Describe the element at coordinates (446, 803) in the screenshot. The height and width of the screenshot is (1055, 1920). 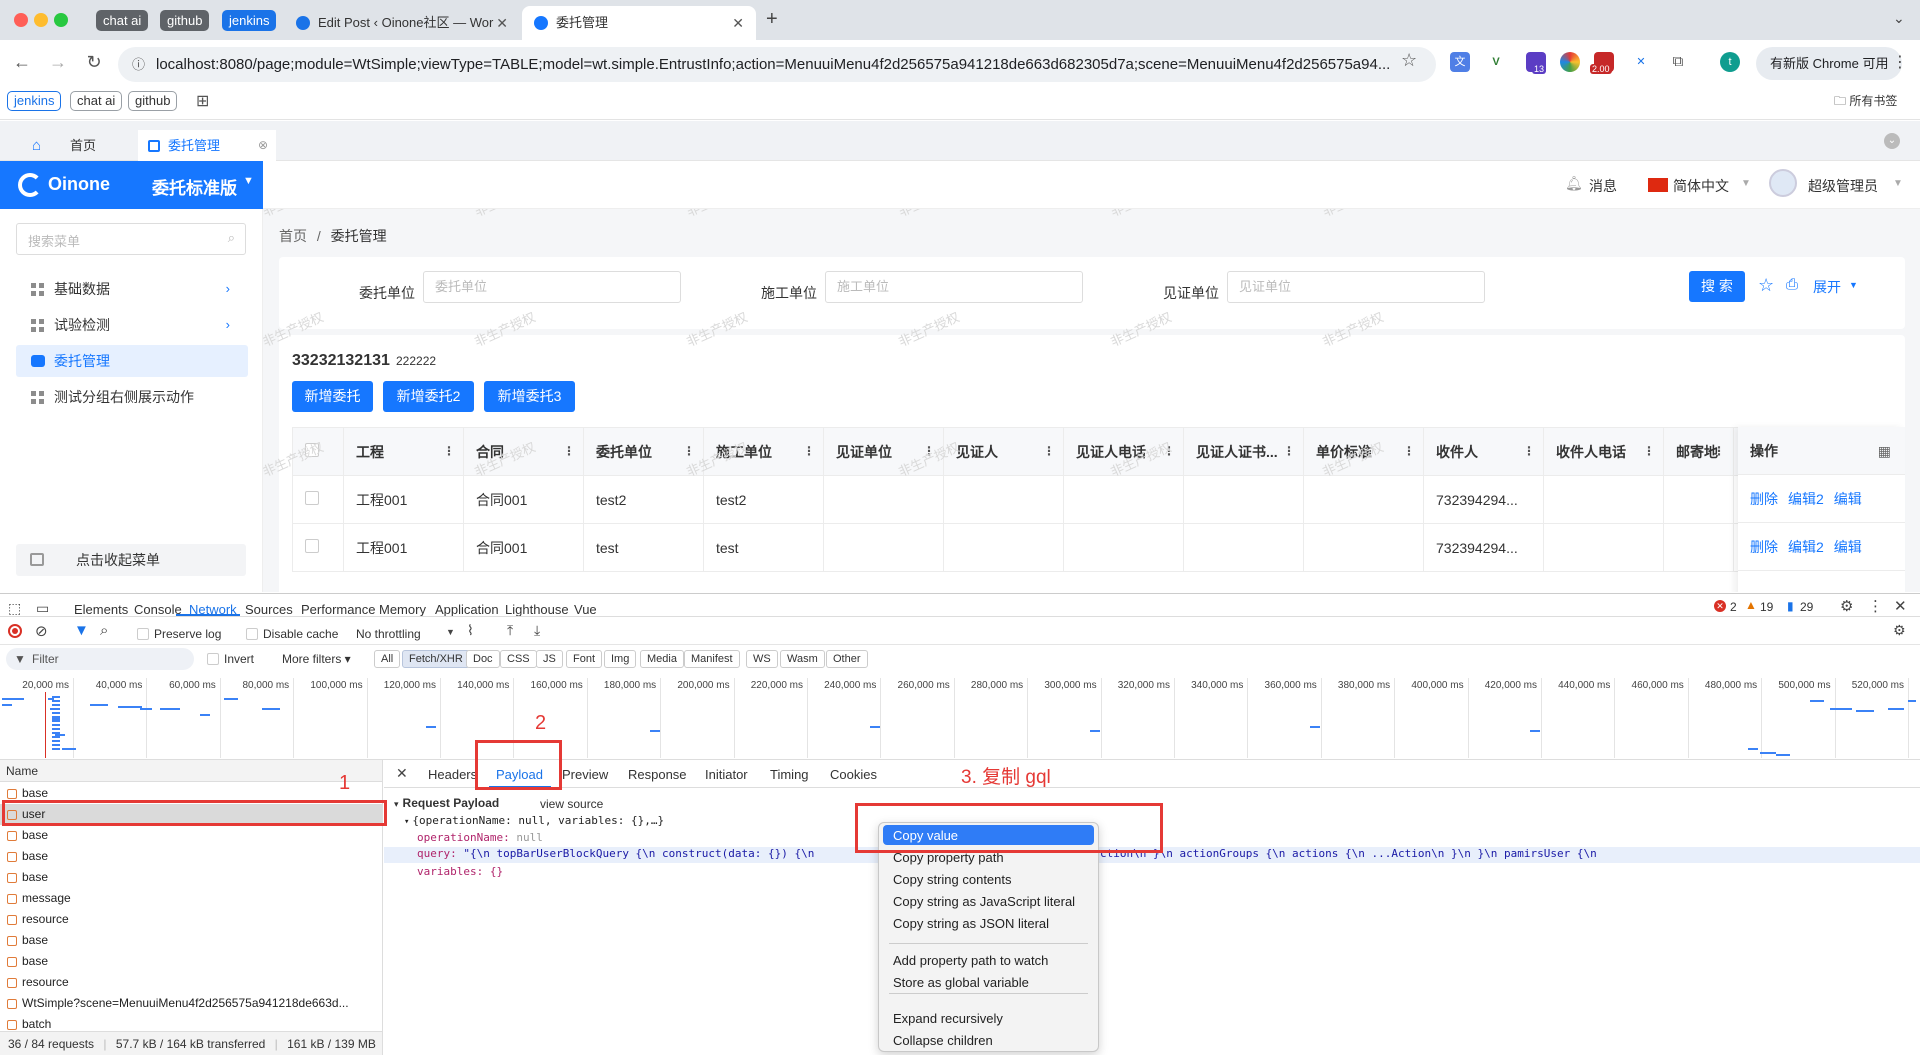
I see `request-payload-section: ▾ Request Payload` at that location.